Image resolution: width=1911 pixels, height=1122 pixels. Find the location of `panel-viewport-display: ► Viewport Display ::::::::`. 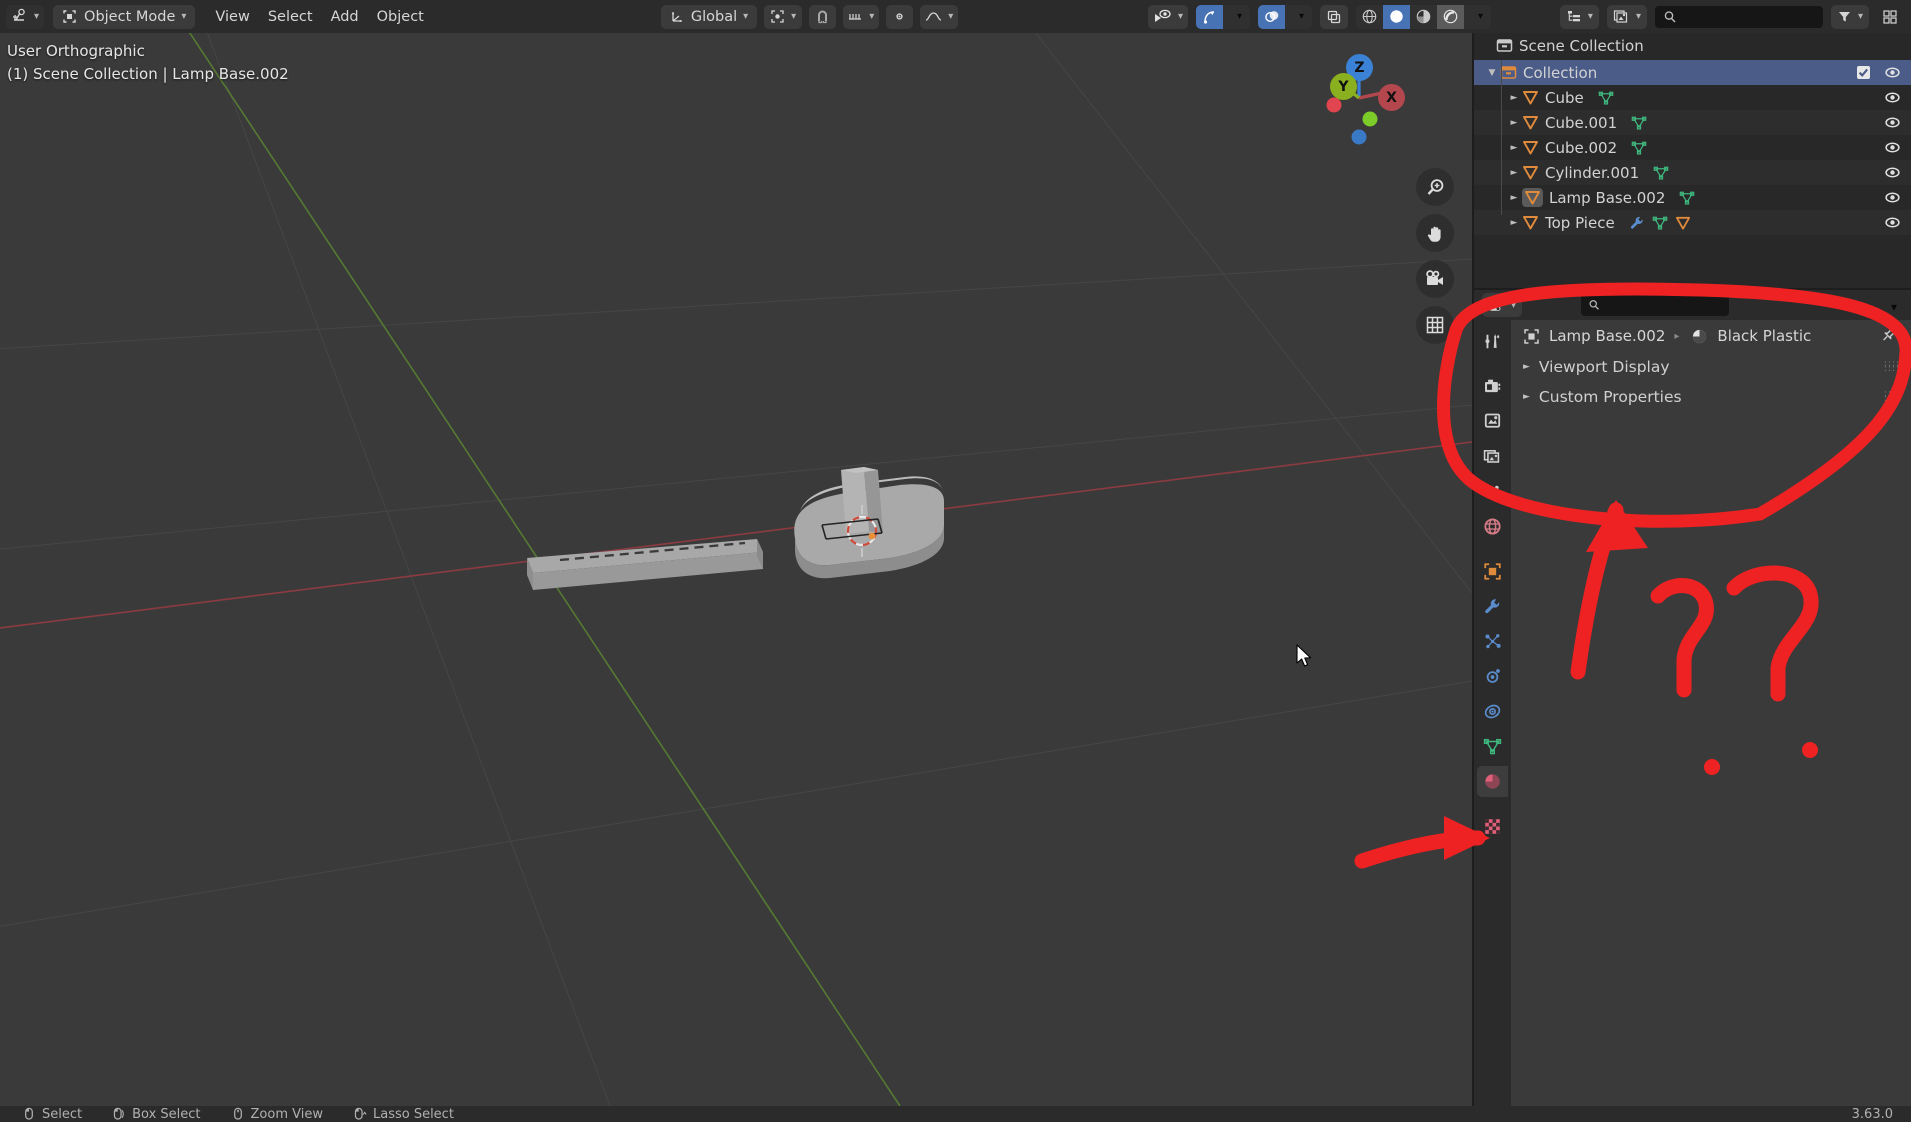

panel-viewport-display: ► Viewport Display :::::::: is located at coordinates (1711, 367).